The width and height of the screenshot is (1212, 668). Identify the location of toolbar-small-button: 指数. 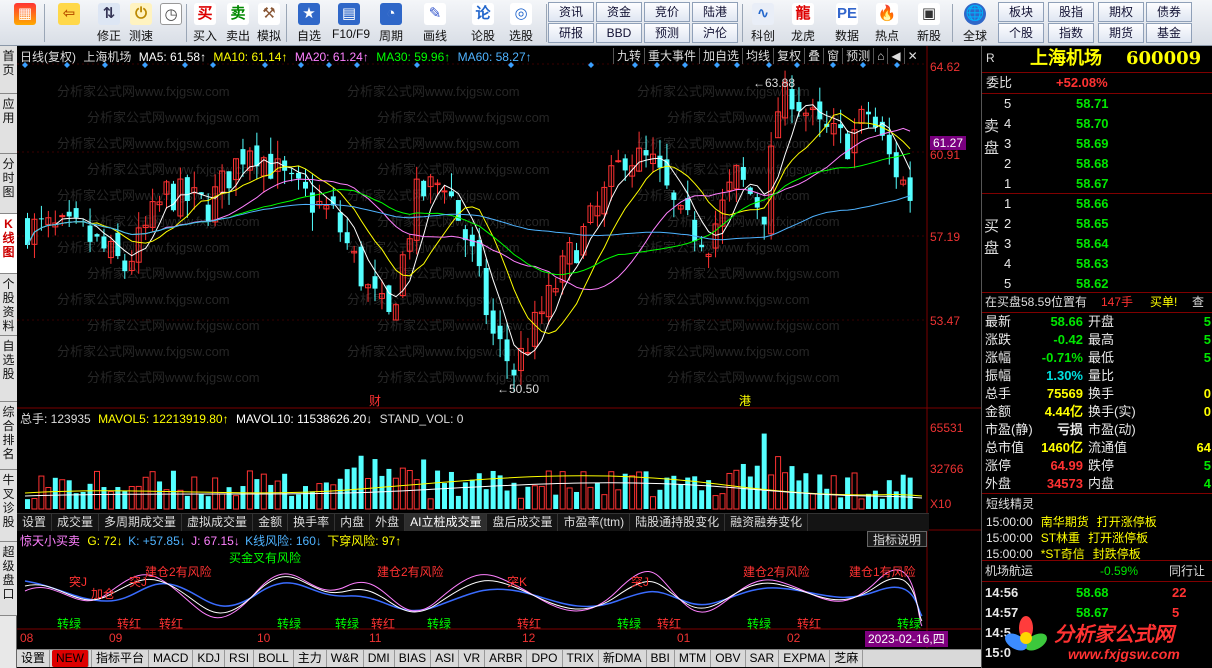
(1071, 33).